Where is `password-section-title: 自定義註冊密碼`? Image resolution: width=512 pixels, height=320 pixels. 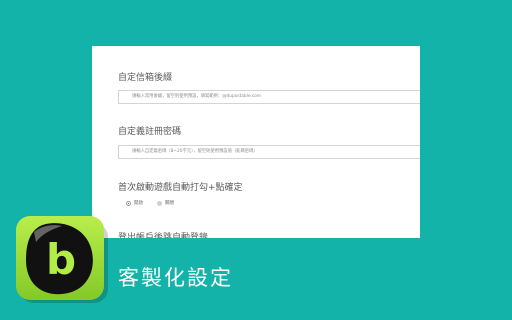
password-section-title: 自定義註冊密碼 is located at coordinates (150, 132).